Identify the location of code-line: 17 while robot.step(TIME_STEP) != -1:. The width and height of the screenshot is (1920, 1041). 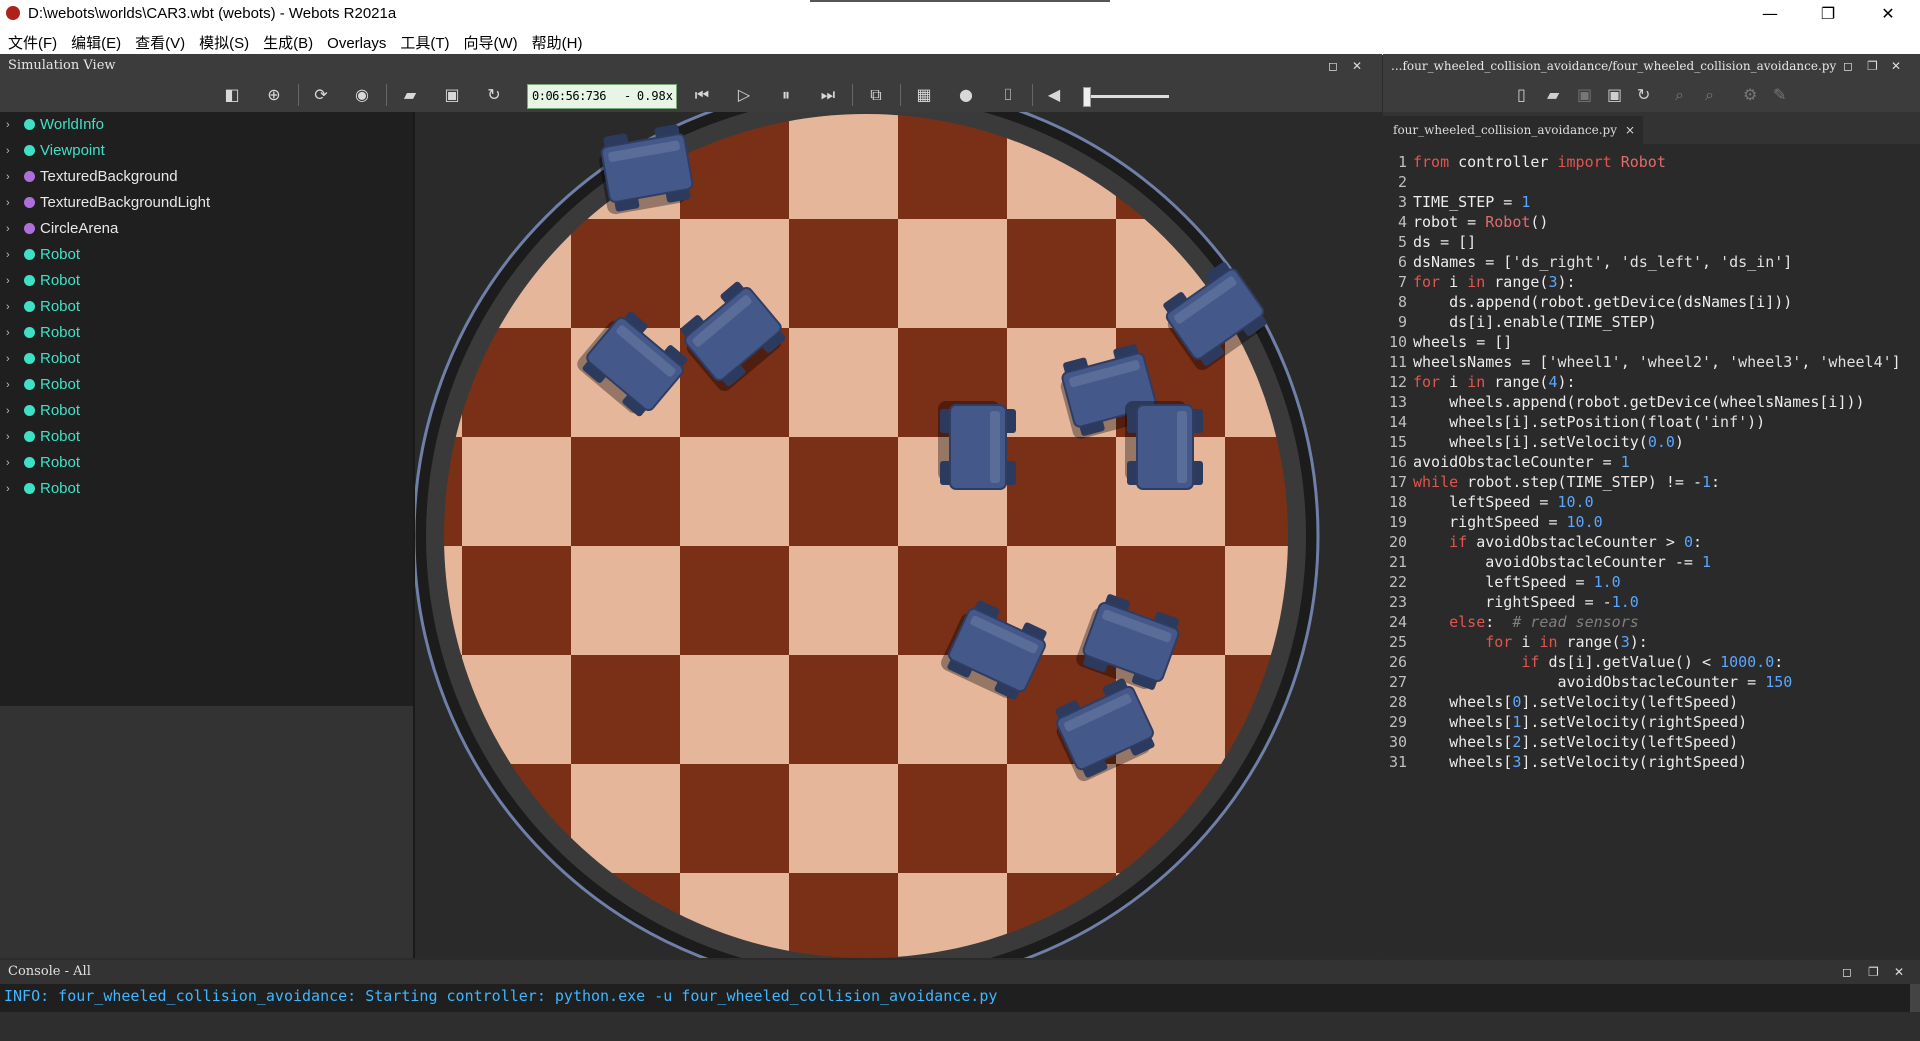
(1651, 482).